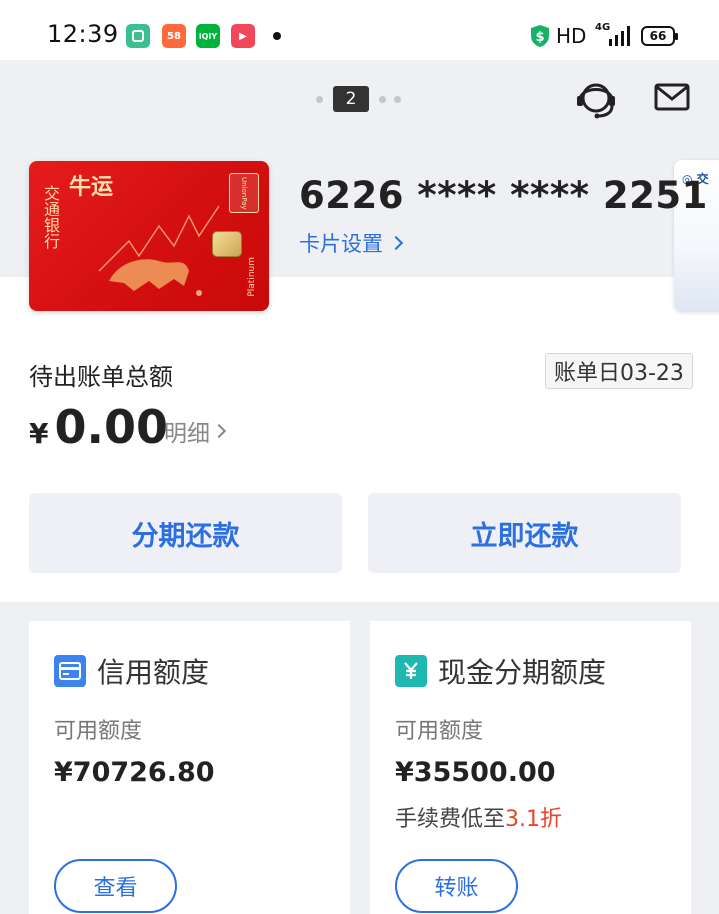 This screenshot has height=914, width=719. What do you see at coordinates (115, 886) in the screenshot?
I see `view-limit-button: 查看` at bounding box center [115, 886].